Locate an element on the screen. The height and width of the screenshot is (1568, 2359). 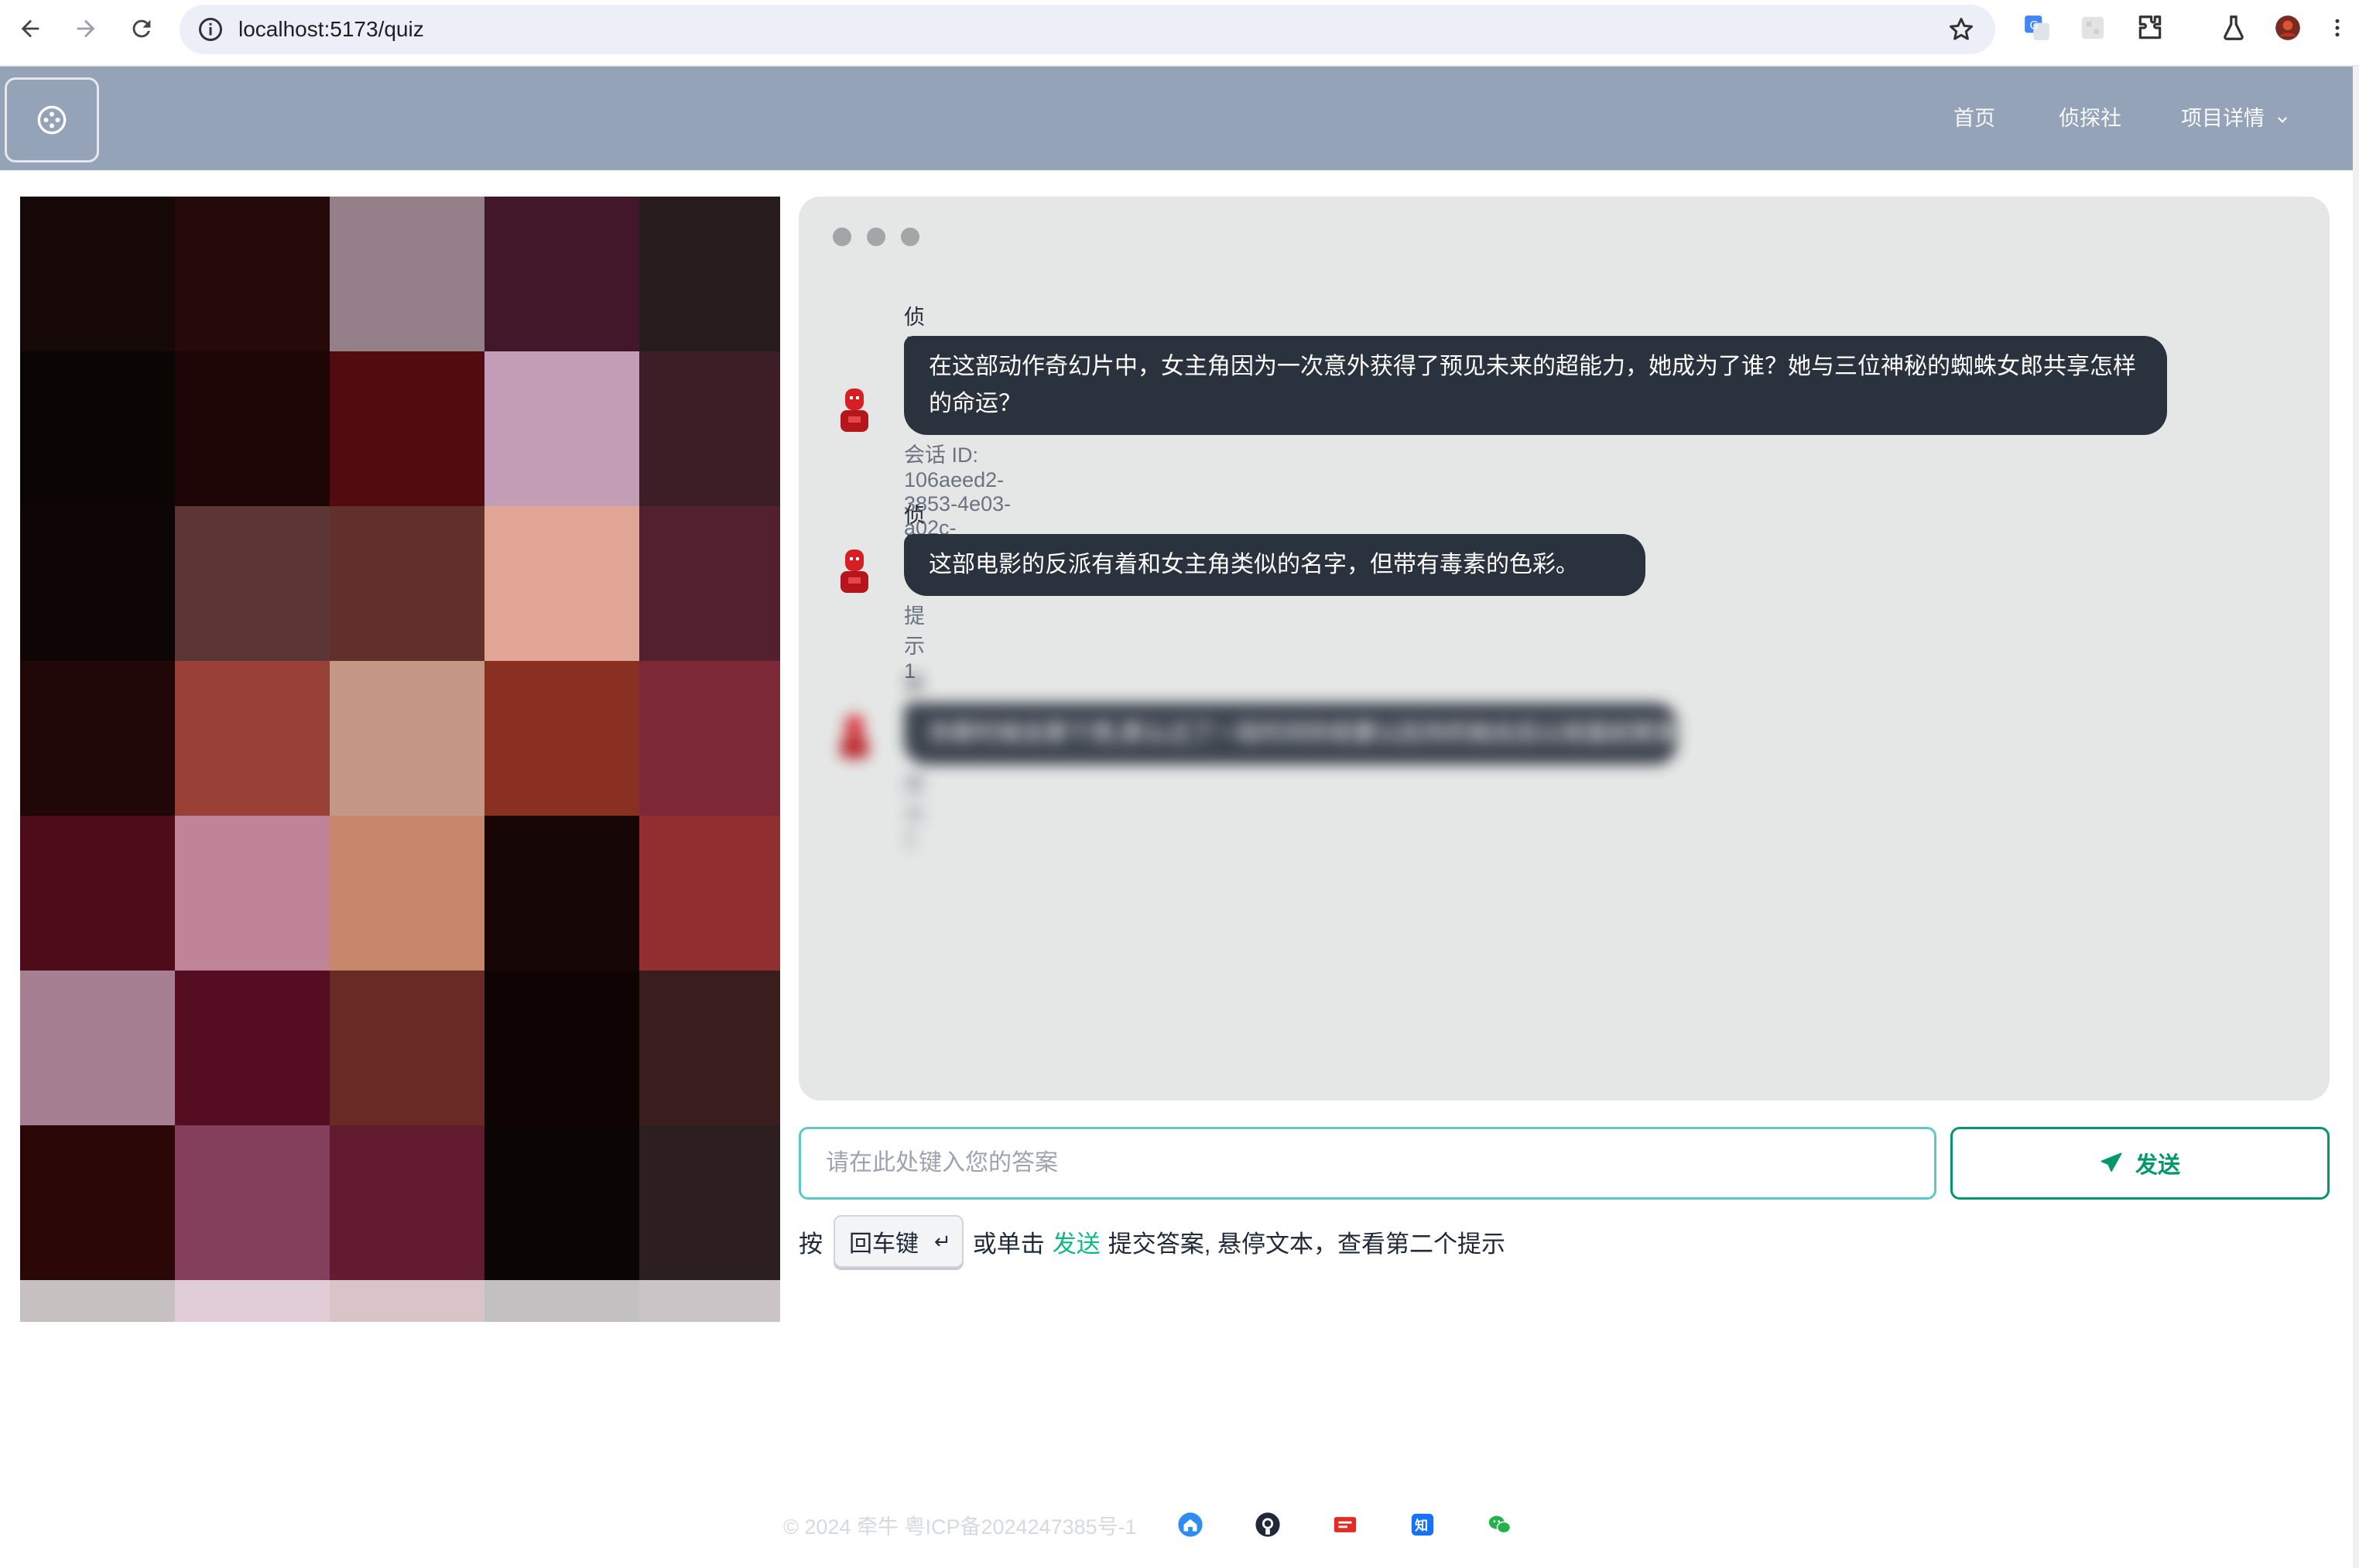
nav-link-project-details: 项目详情 is located at coordinates (2235, 119).